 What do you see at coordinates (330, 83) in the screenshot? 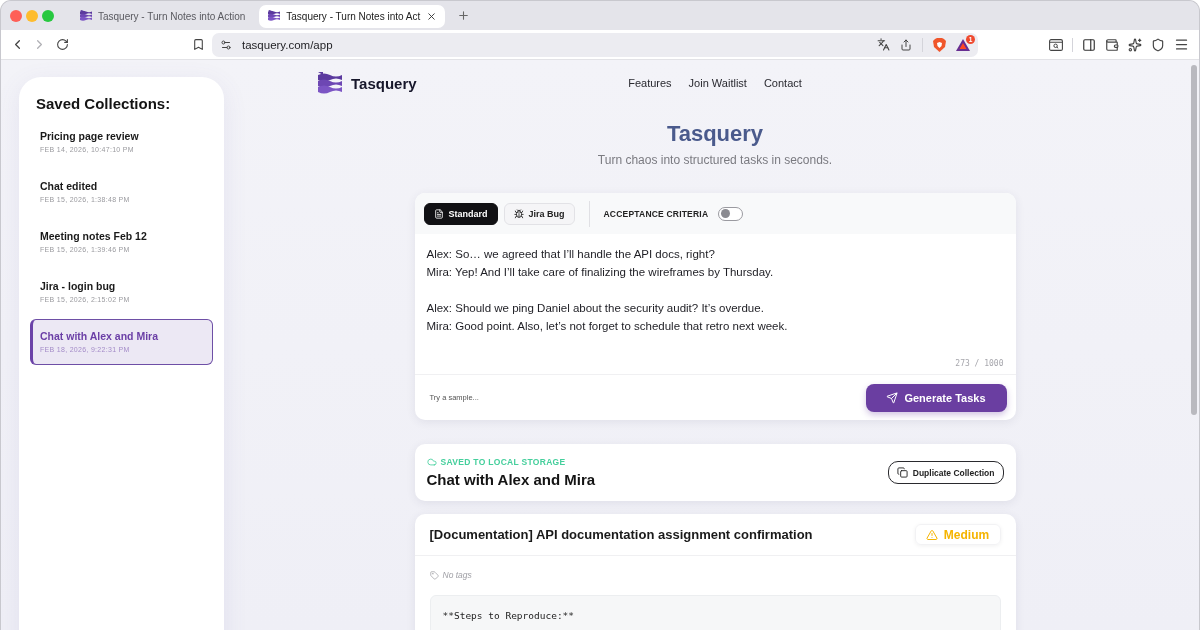
I see `brand-logo-icon` at bounding box center [330, 83].